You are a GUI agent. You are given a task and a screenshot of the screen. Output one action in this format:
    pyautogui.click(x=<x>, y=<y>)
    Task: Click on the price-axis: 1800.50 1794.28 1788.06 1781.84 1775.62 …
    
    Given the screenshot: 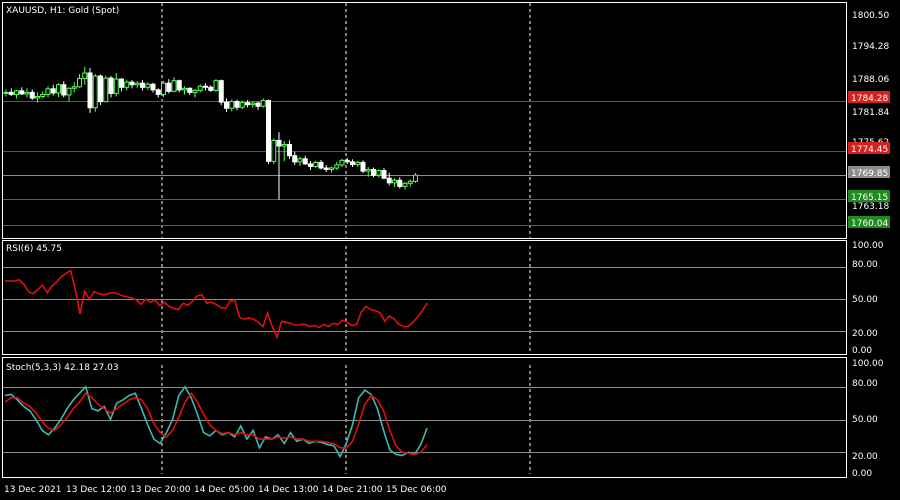 What is the action you would take?
    pyautogui.click(x=870, y=111)
    